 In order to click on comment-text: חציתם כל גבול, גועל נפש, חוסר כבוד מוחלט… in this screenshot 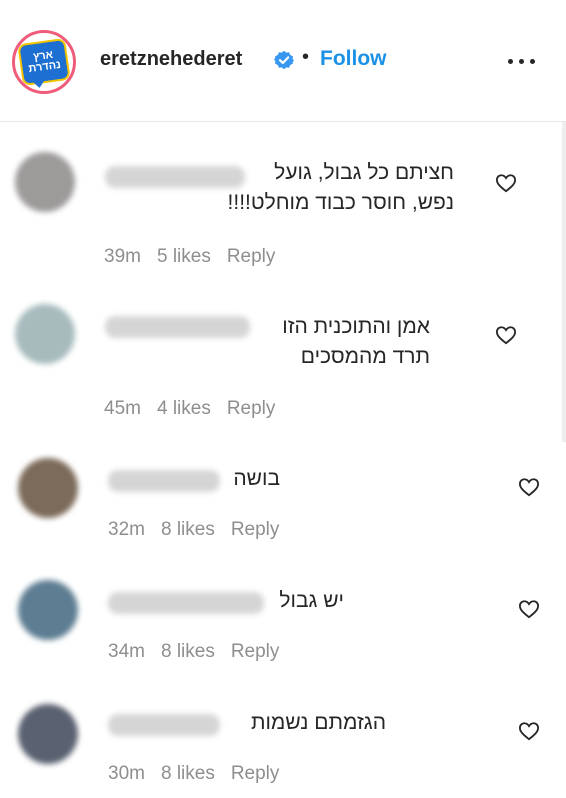, I will do `click(340, 187)`.